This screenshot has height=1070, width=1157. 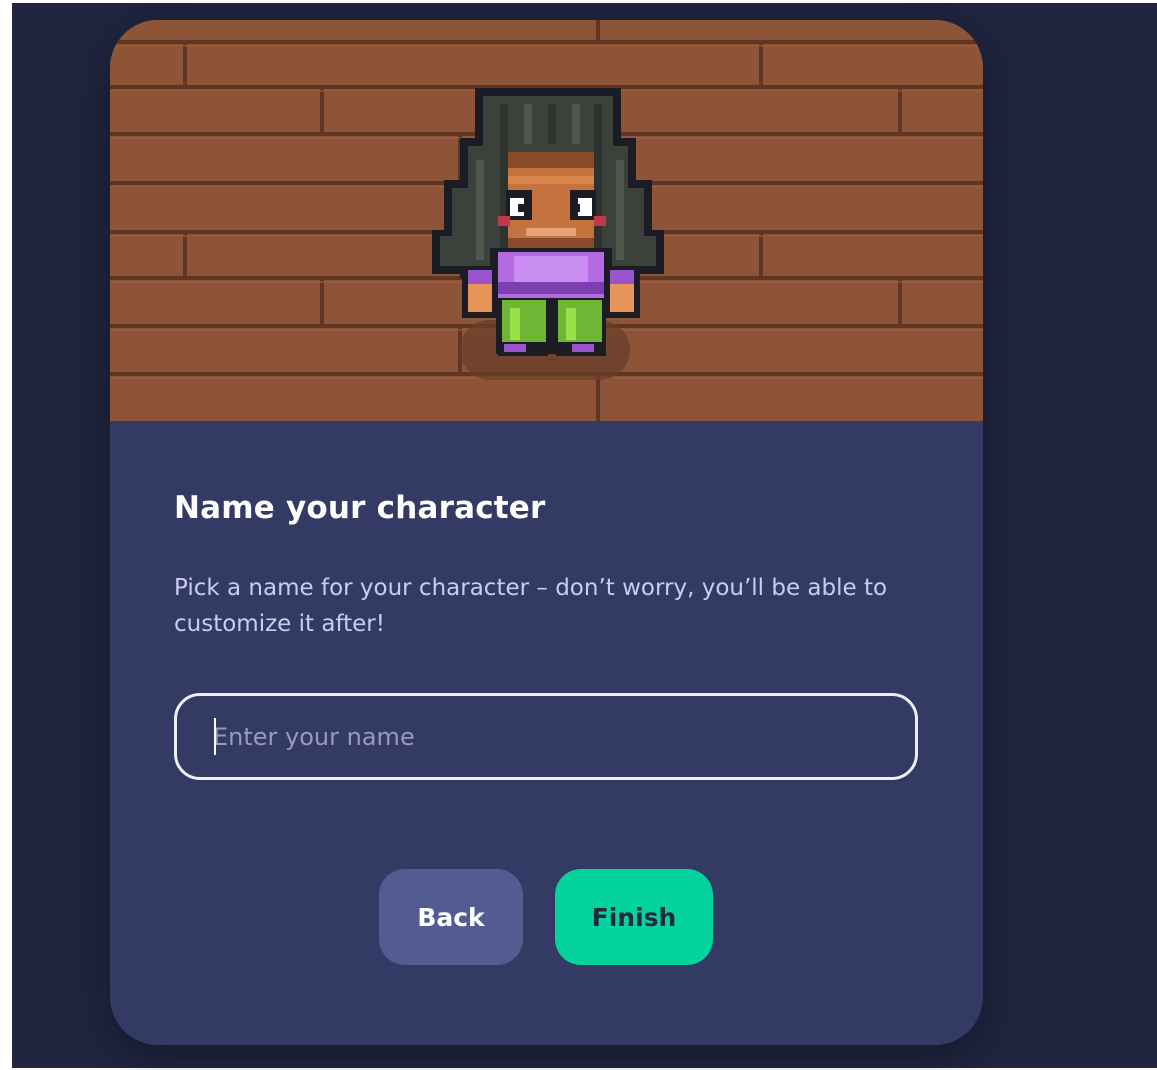 What do you see at coordinates (451, 917) in the screenshot?
I see `back-button: Back` at bounding box center [451, 917].